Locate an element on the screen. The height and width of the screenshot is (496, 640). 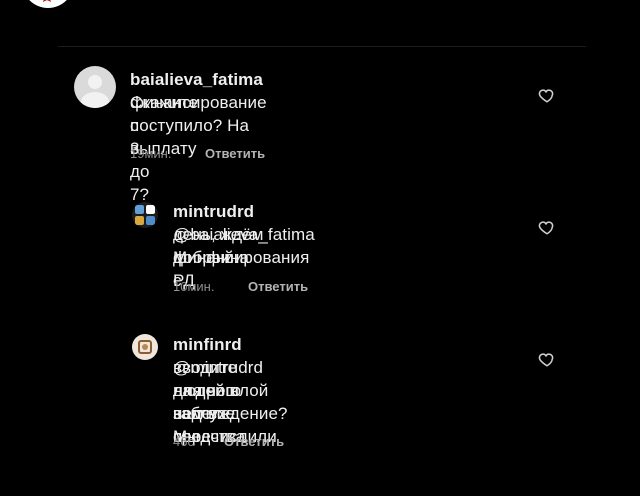
profile-avatar is located at coordinates (48, 4).